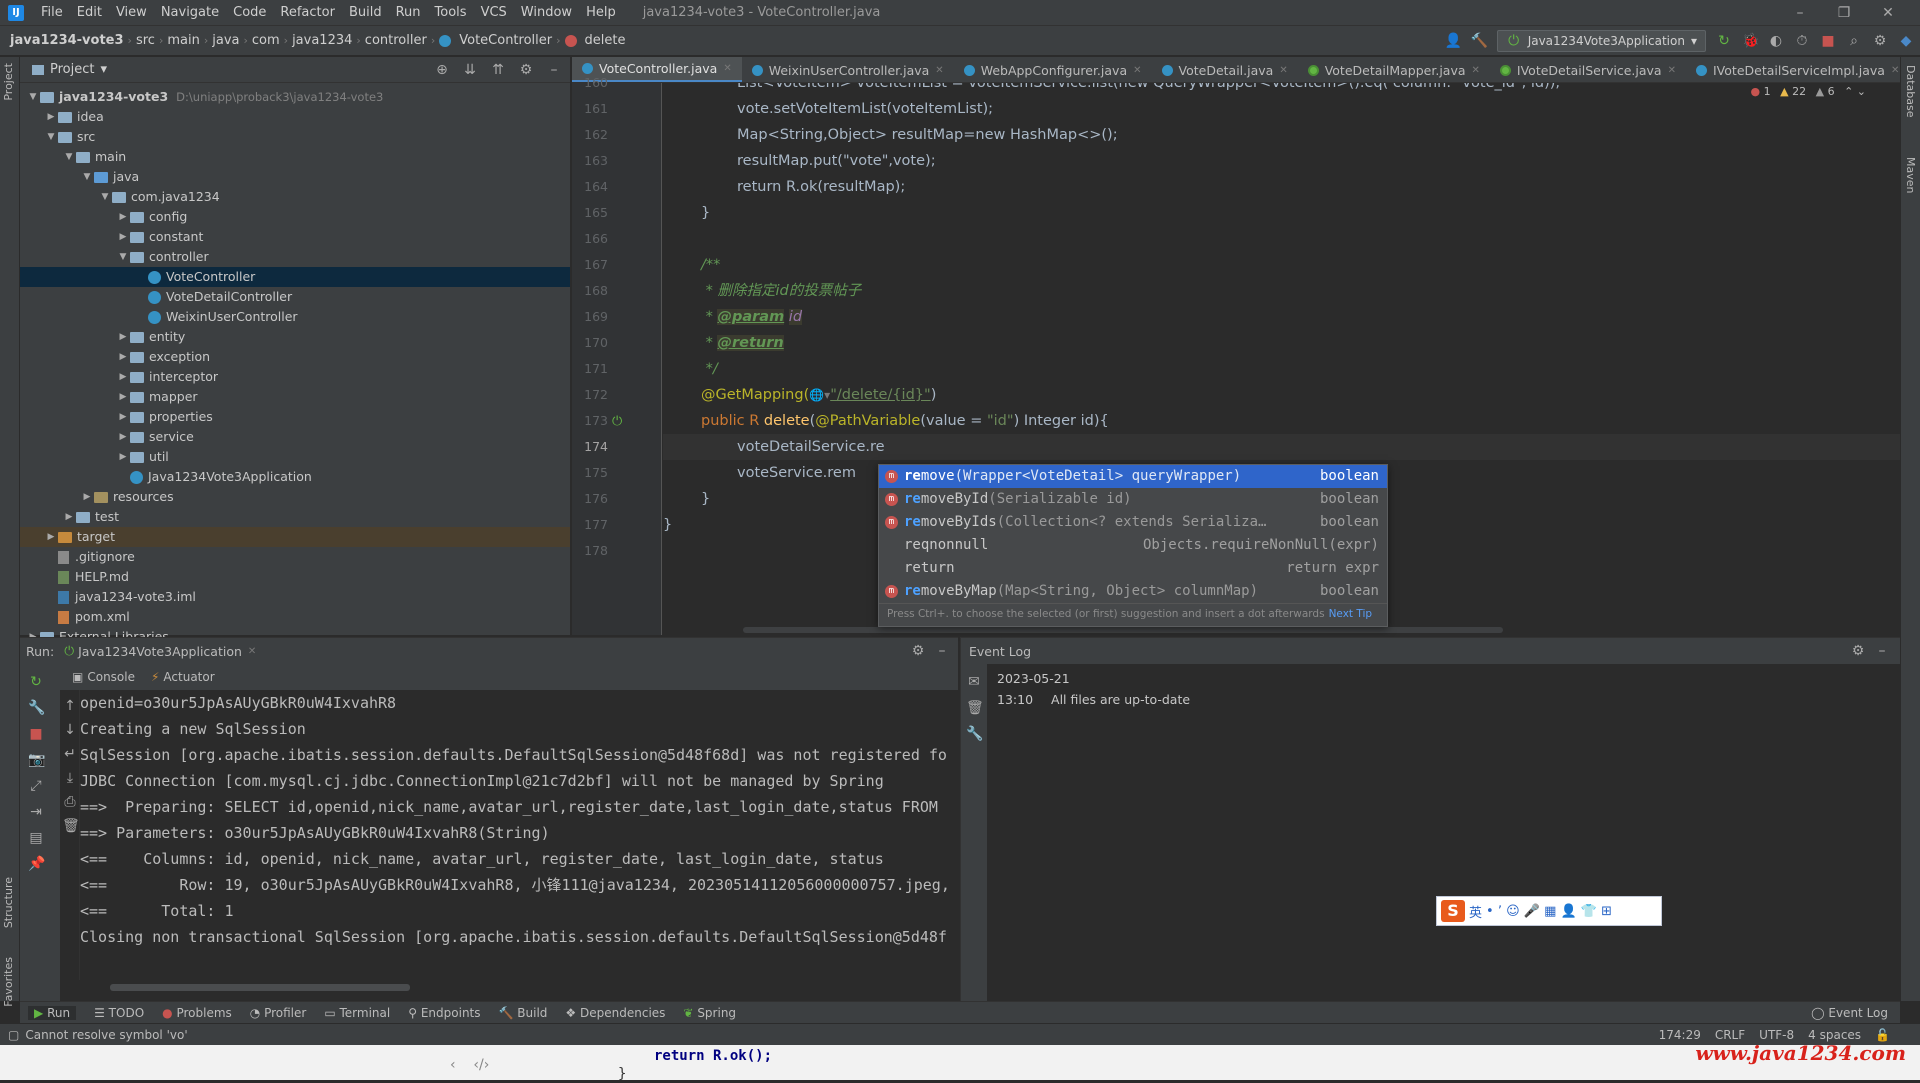 The width and height of the screenshot is (1920, 1083). I want to click on editor-hscrollbar, so click(1123, 630).